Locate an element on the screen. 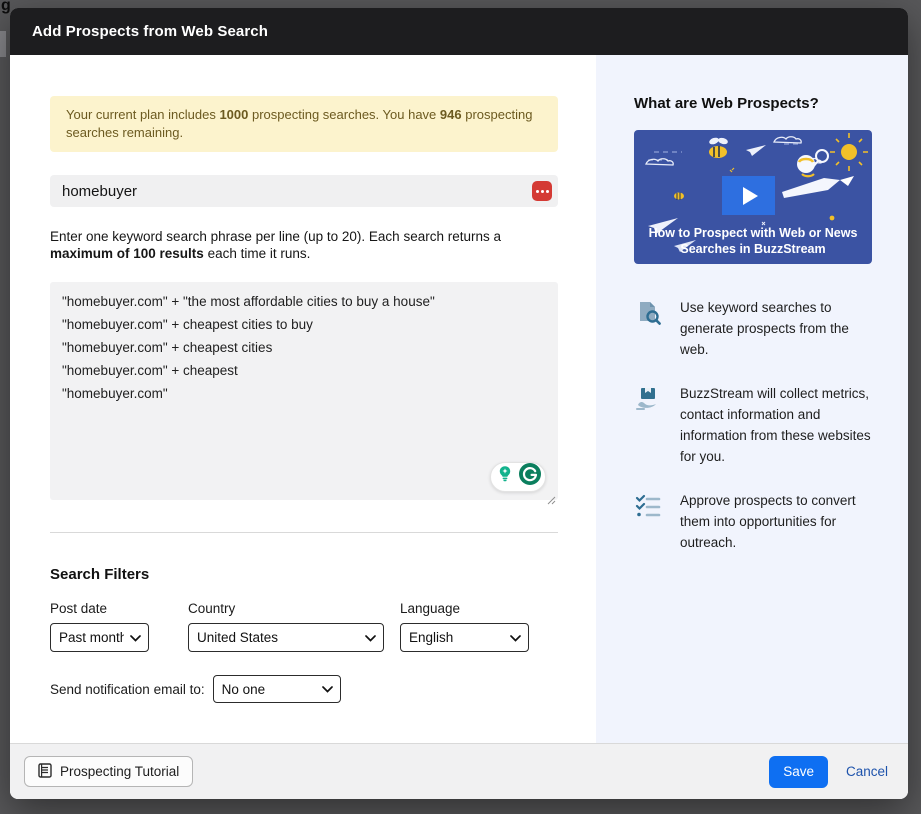  notification-email-select: No one is located at coordinates (276, 689).